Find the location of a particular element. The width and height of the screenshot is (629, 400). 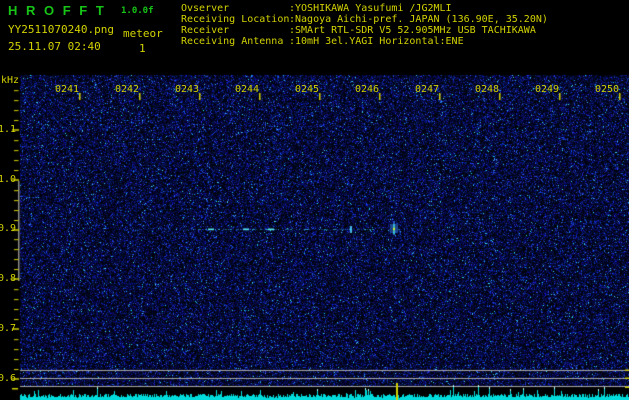

time-tick-label: 0245 is located at coordinates (307, 89).